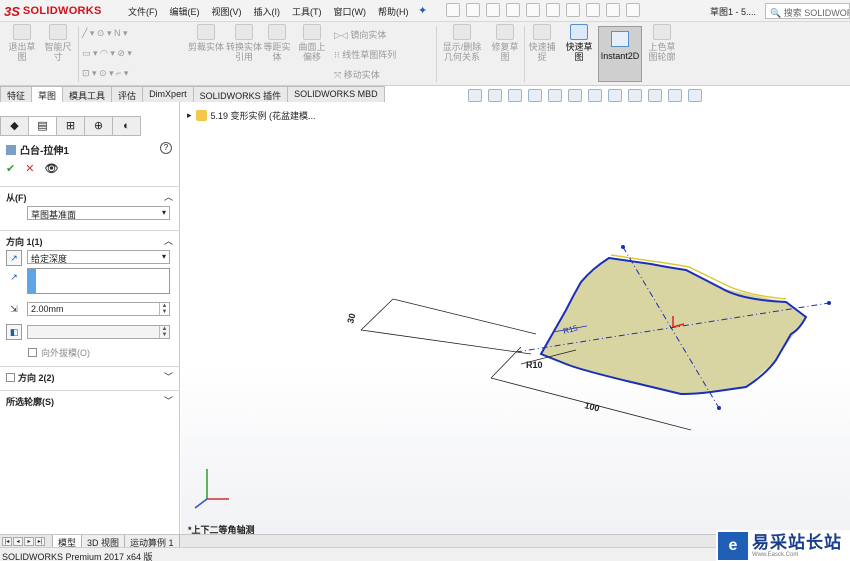  I want to click on direction2-checkbox, so click(10, 377).